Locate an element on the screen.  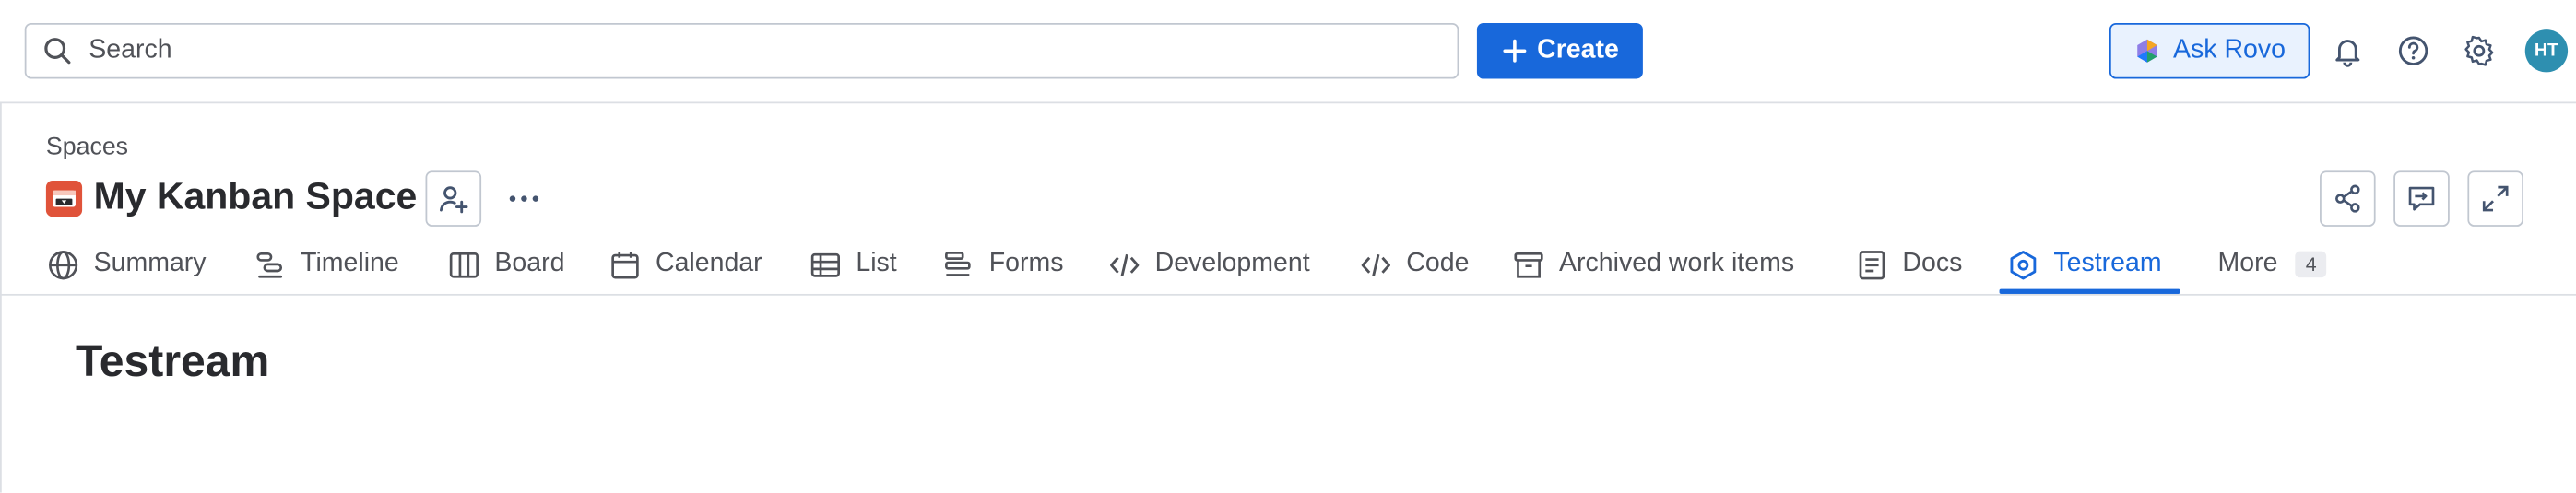
rovo-icon is located at coordinates (2146, 51).